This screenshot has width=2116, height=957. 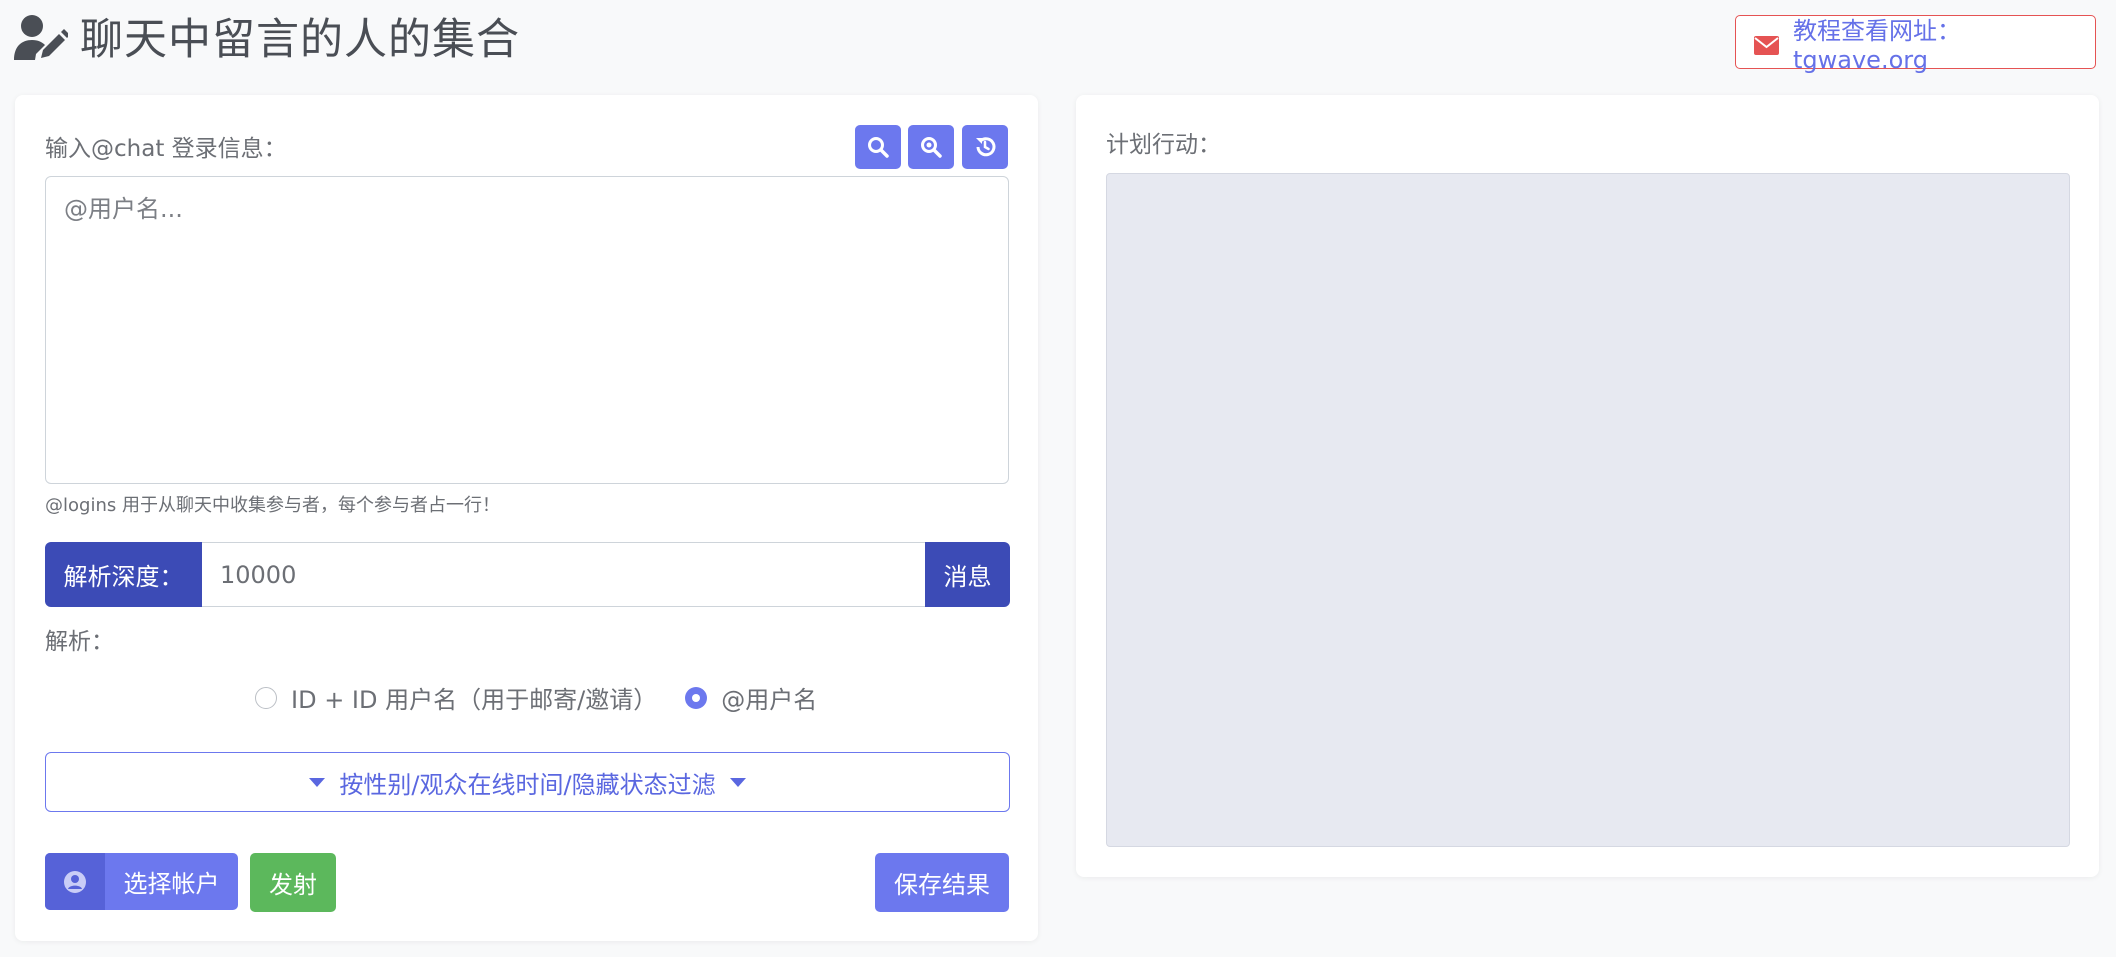 I want to click on save-results-button: 保存结果, so click(x=942, y=882).